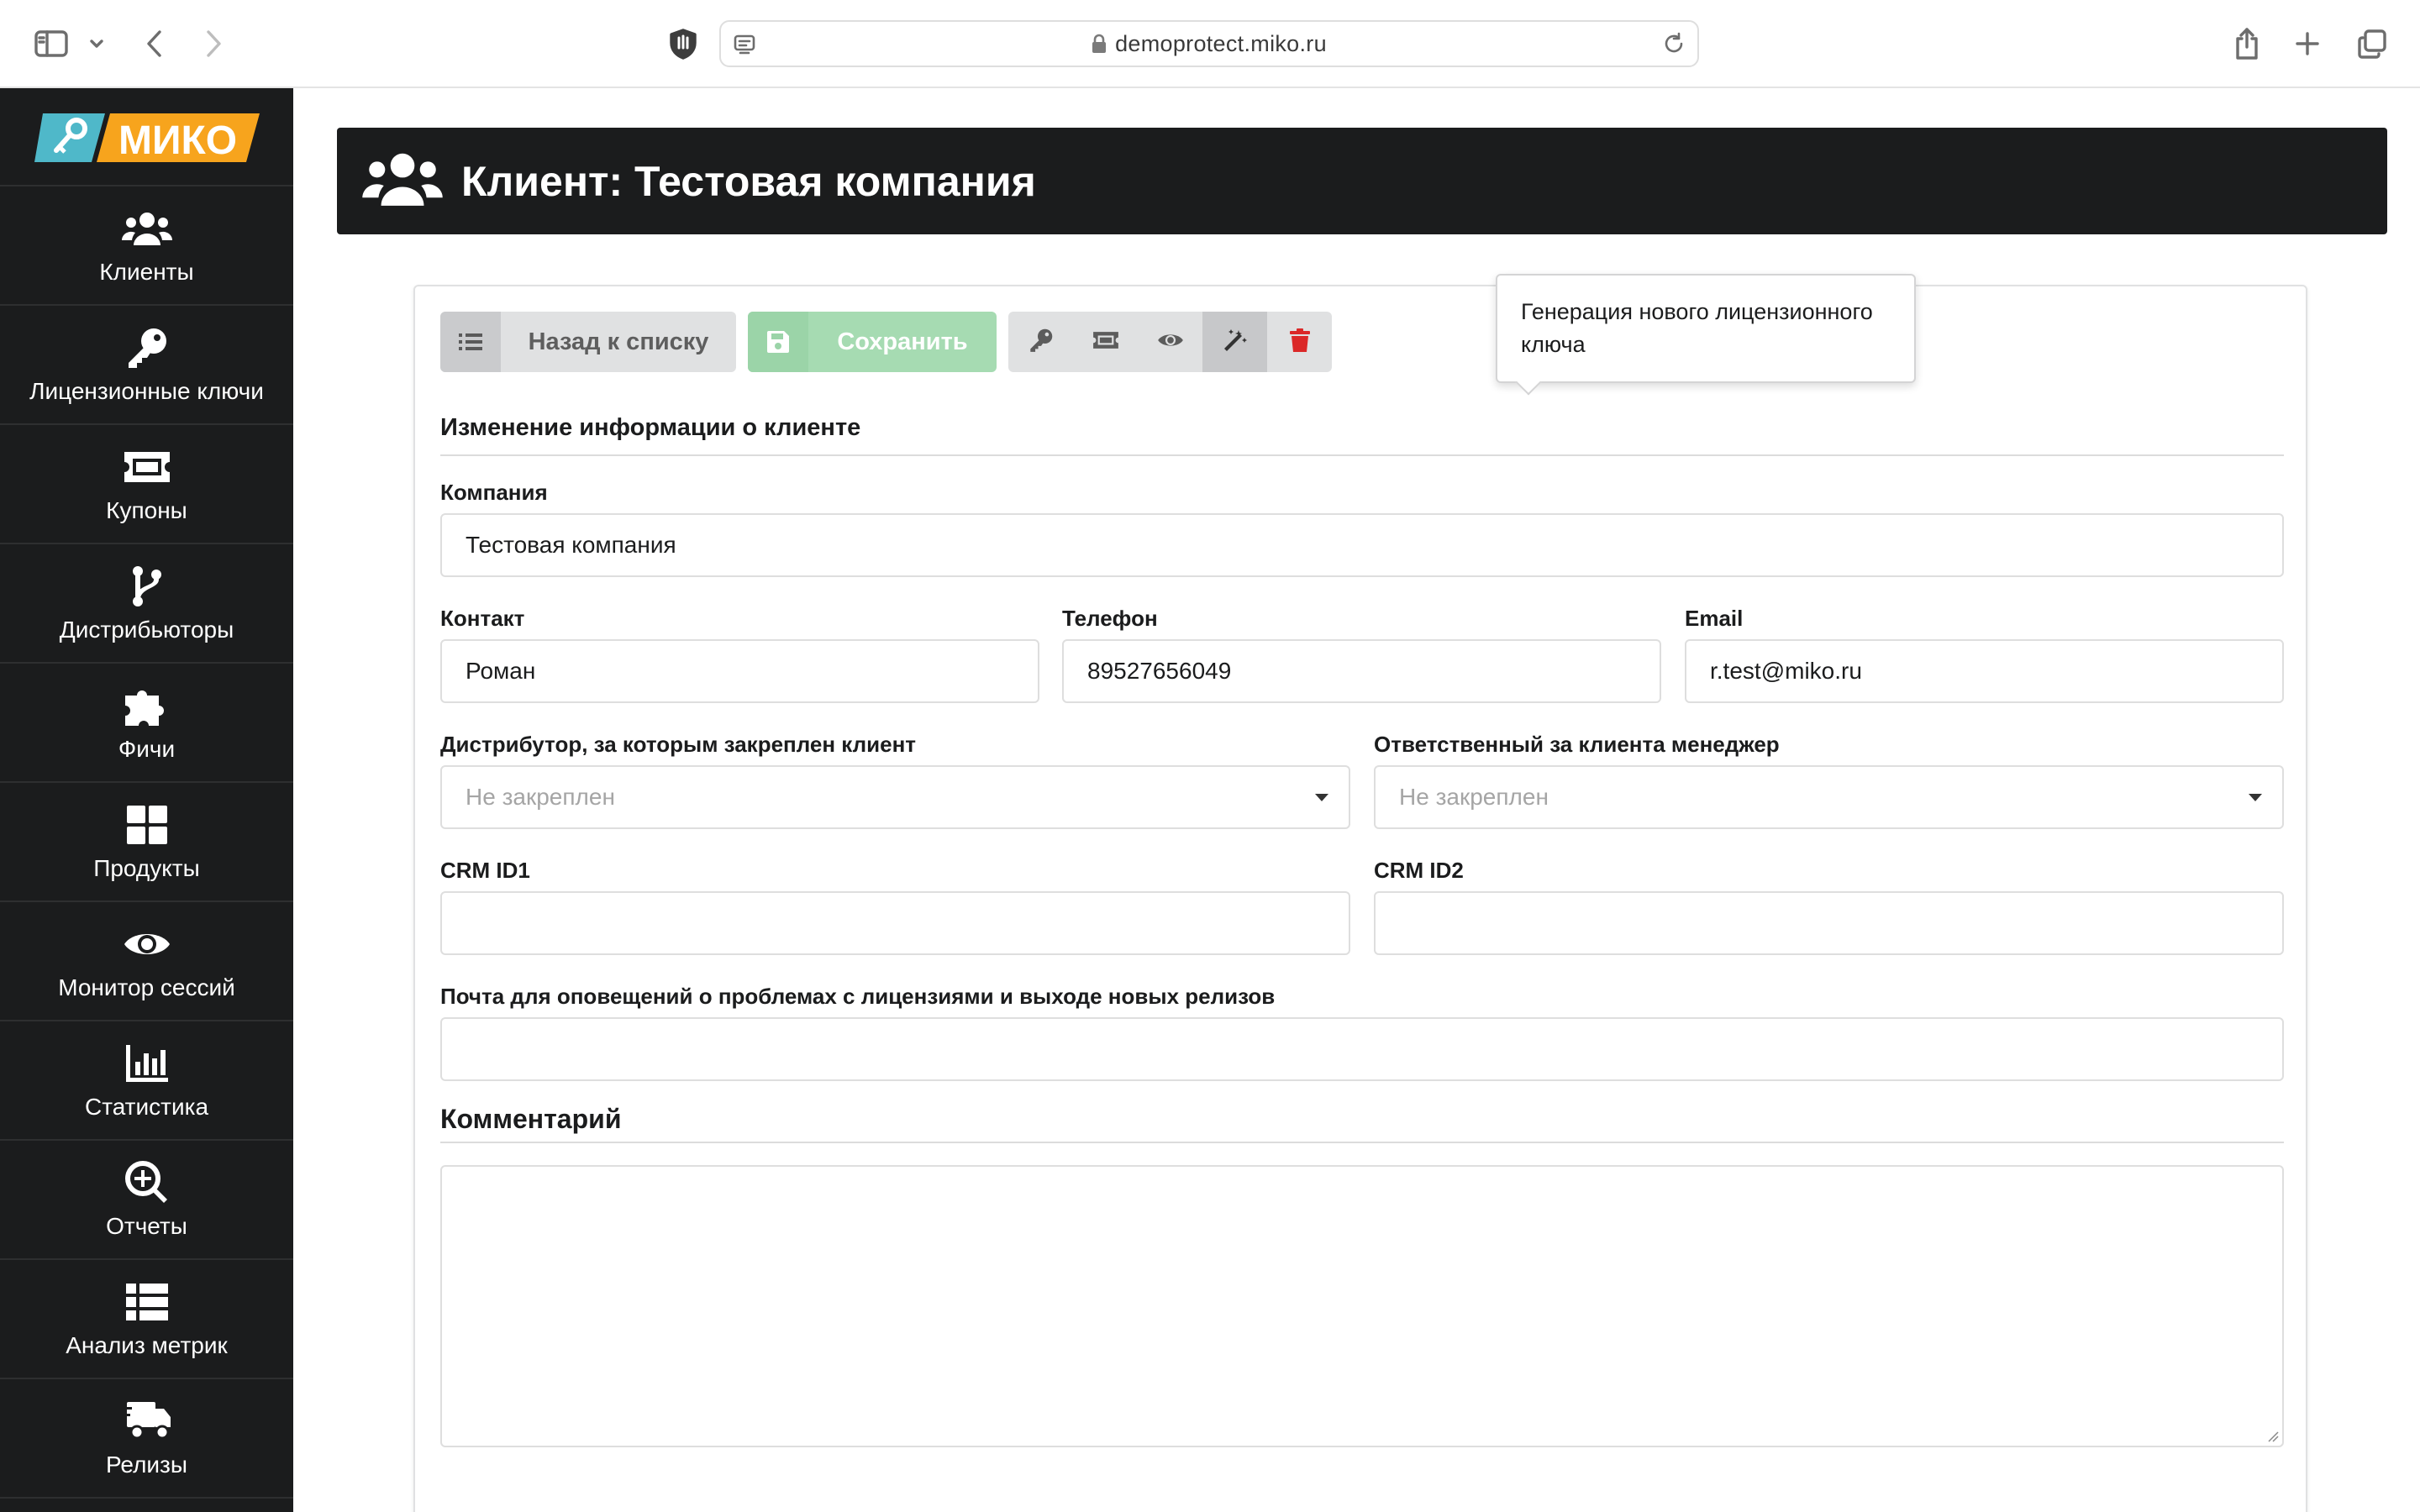 Image resolution: width=2420 pixels, height=1512 pixels. Describe the element at coordinates (1221, 43) in the screenshot. I see `url-text: demoprotect.miko.ru` at that location.